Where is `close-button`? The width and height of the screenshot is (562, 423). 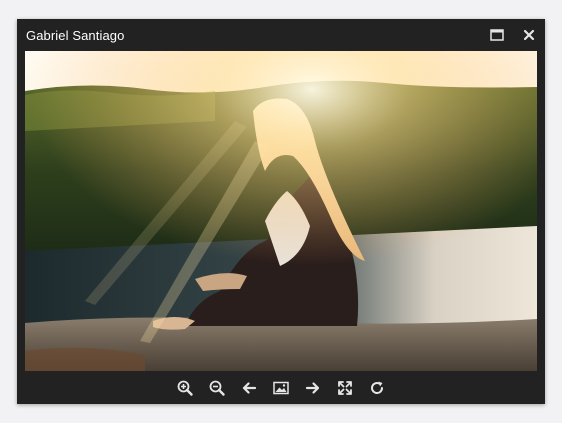
close-button is located at coordinates (529, 35).